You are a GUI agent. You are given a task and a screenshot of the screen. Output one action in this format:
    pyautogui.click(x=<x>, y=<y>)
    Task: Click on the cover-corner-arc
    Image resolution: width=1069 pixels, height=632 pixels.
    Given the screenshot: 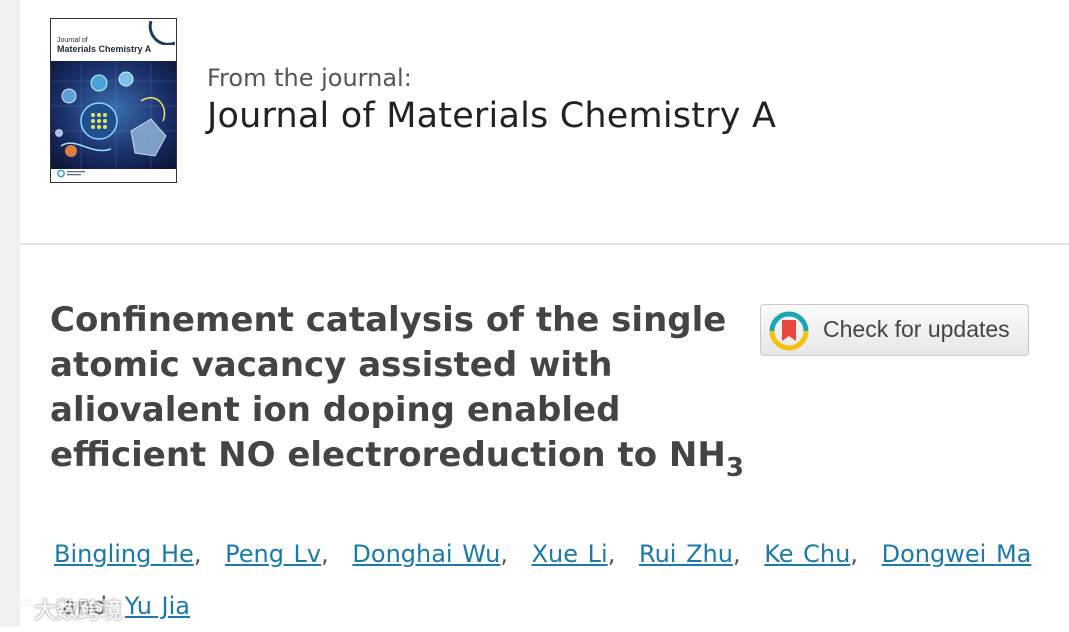 What is the action you would take?
    pyautogui.click(x=161, y=33)
    